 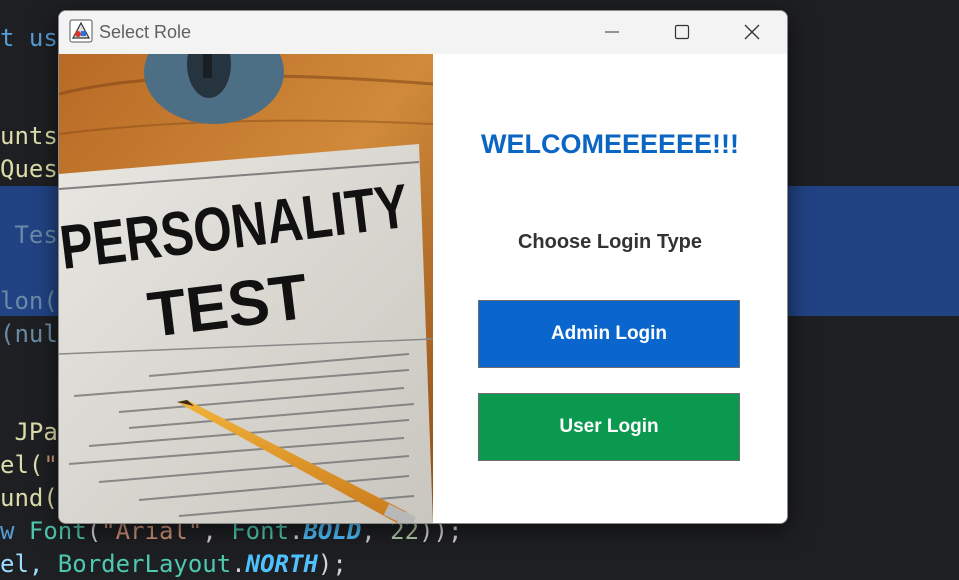 What do you see at coordinates (145, 32) in the screenshot?
I see `window-title: Select Role` at bounding box center [145, 32].